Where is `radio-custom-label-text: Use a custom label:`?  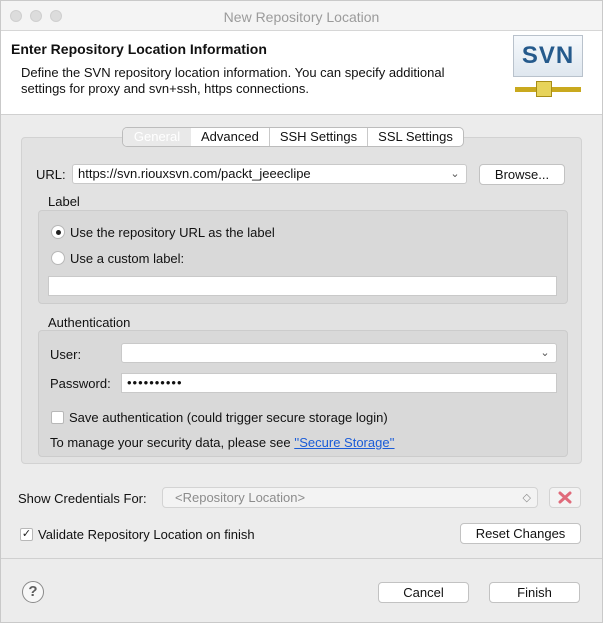 radio-custom-label-text: Use a custom label: is located at coordinates (127, 258).